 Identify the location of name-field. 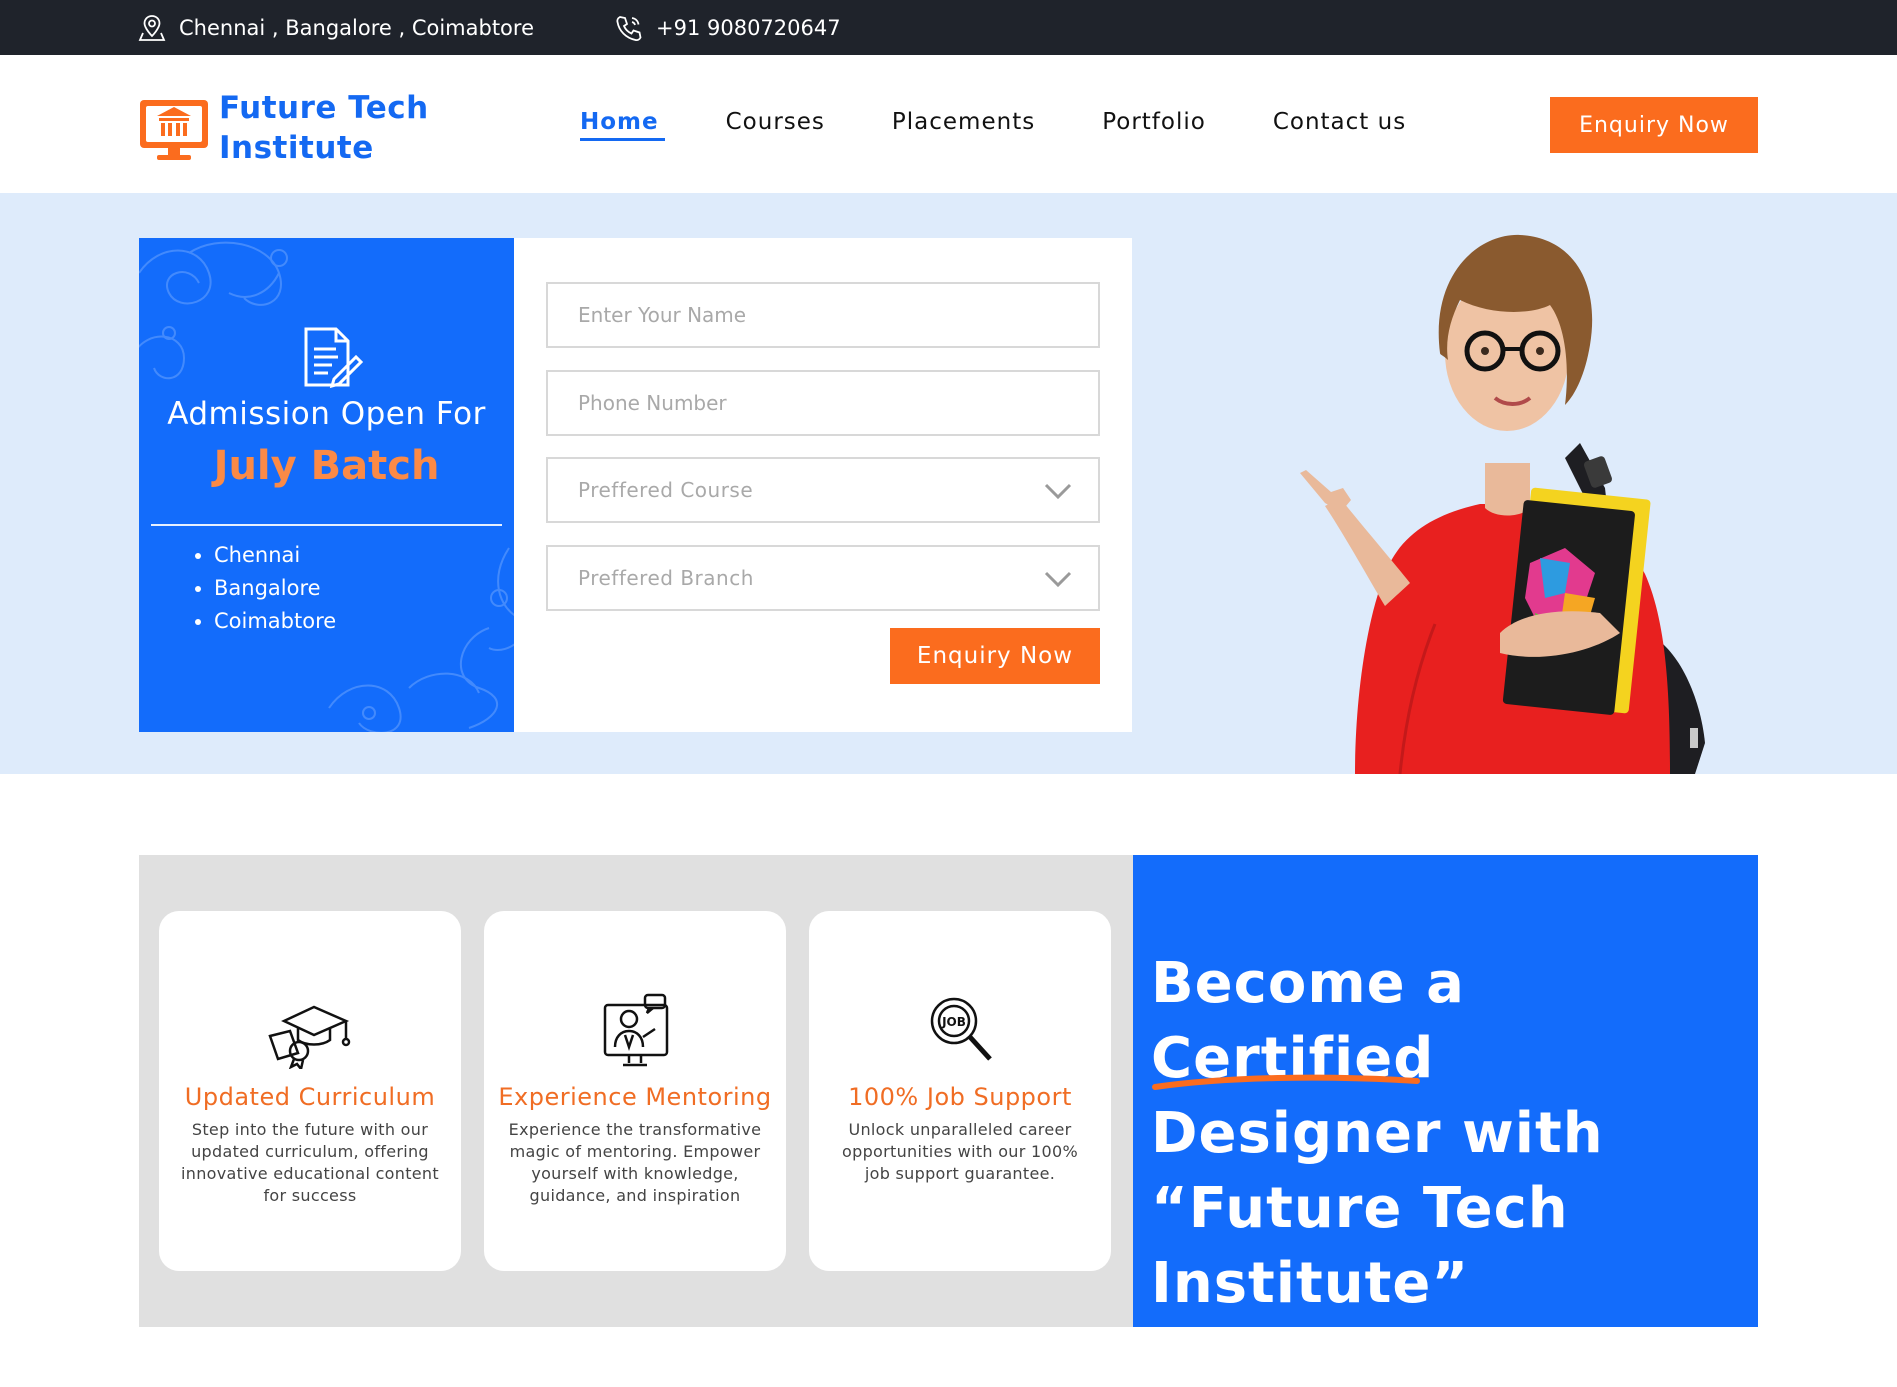
(823, 315).